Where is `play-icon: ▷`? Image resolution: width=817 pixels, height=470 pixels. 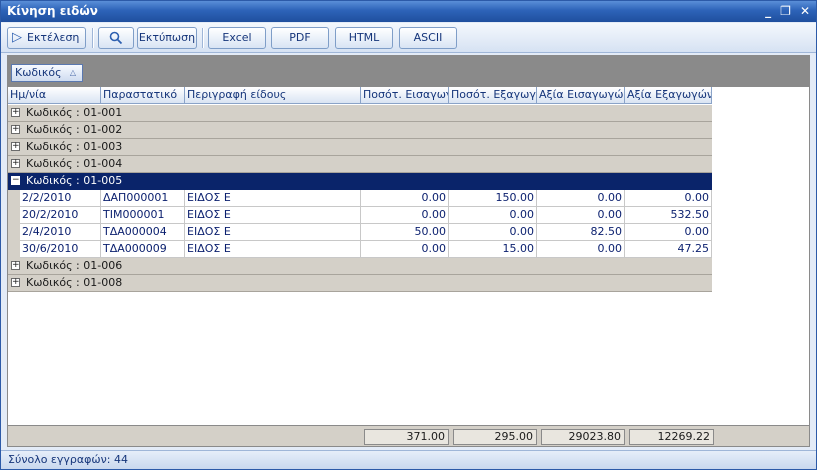 play-icon: ▷ is located at coordinates (17, 37).